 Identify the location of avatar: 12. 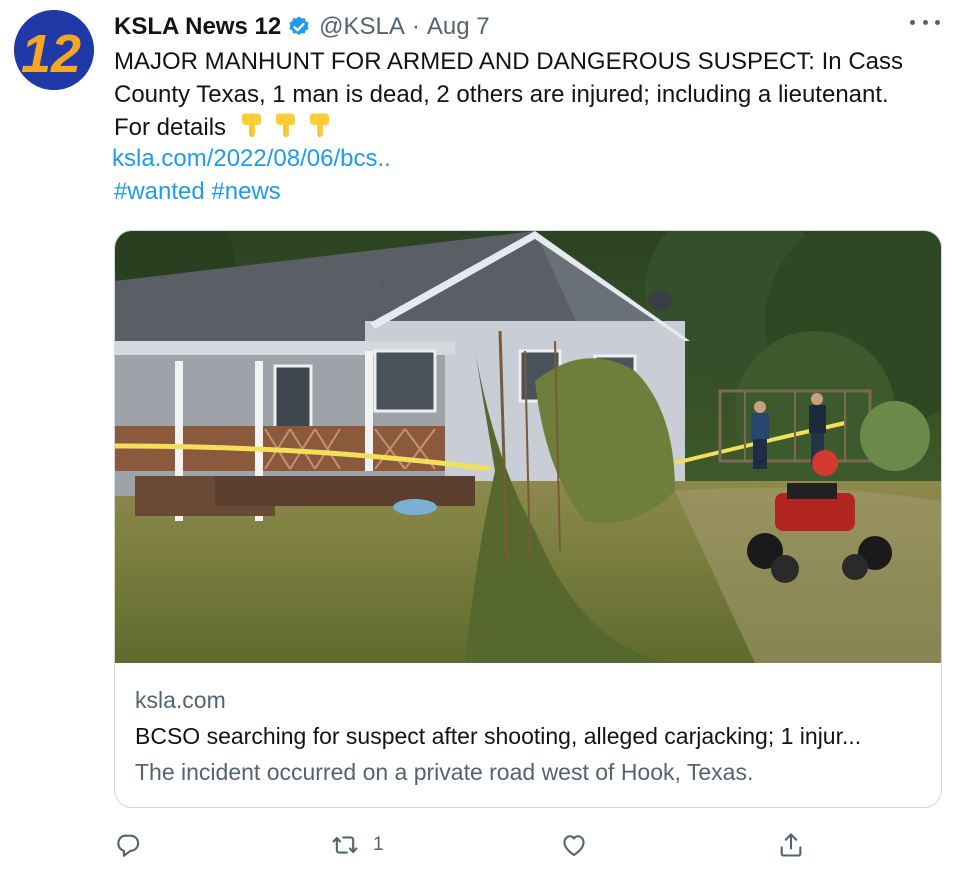
(54, 50).